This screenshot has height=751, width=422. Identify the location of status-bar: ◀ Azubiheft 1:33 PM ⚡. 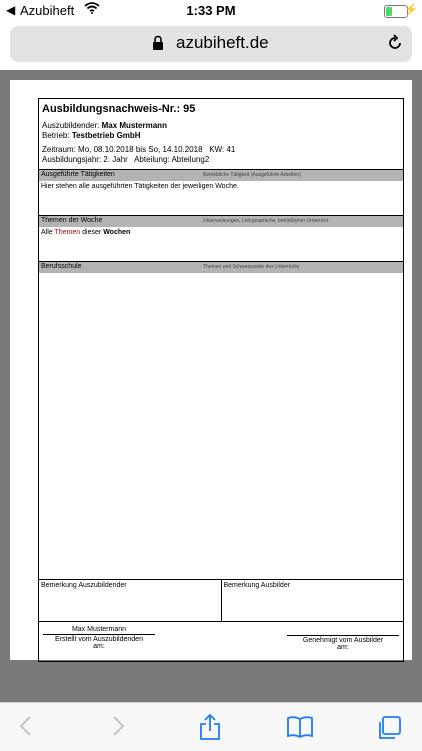
(211, 11).